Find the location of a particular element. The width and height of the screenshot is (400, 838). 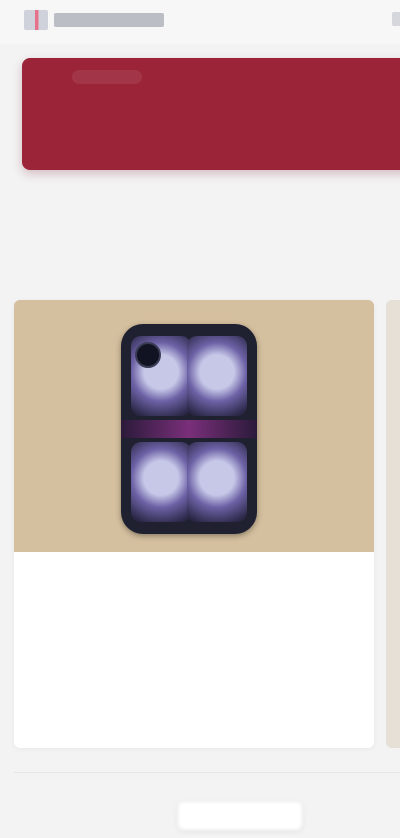

banner-text is located at coordinates (107, 77).